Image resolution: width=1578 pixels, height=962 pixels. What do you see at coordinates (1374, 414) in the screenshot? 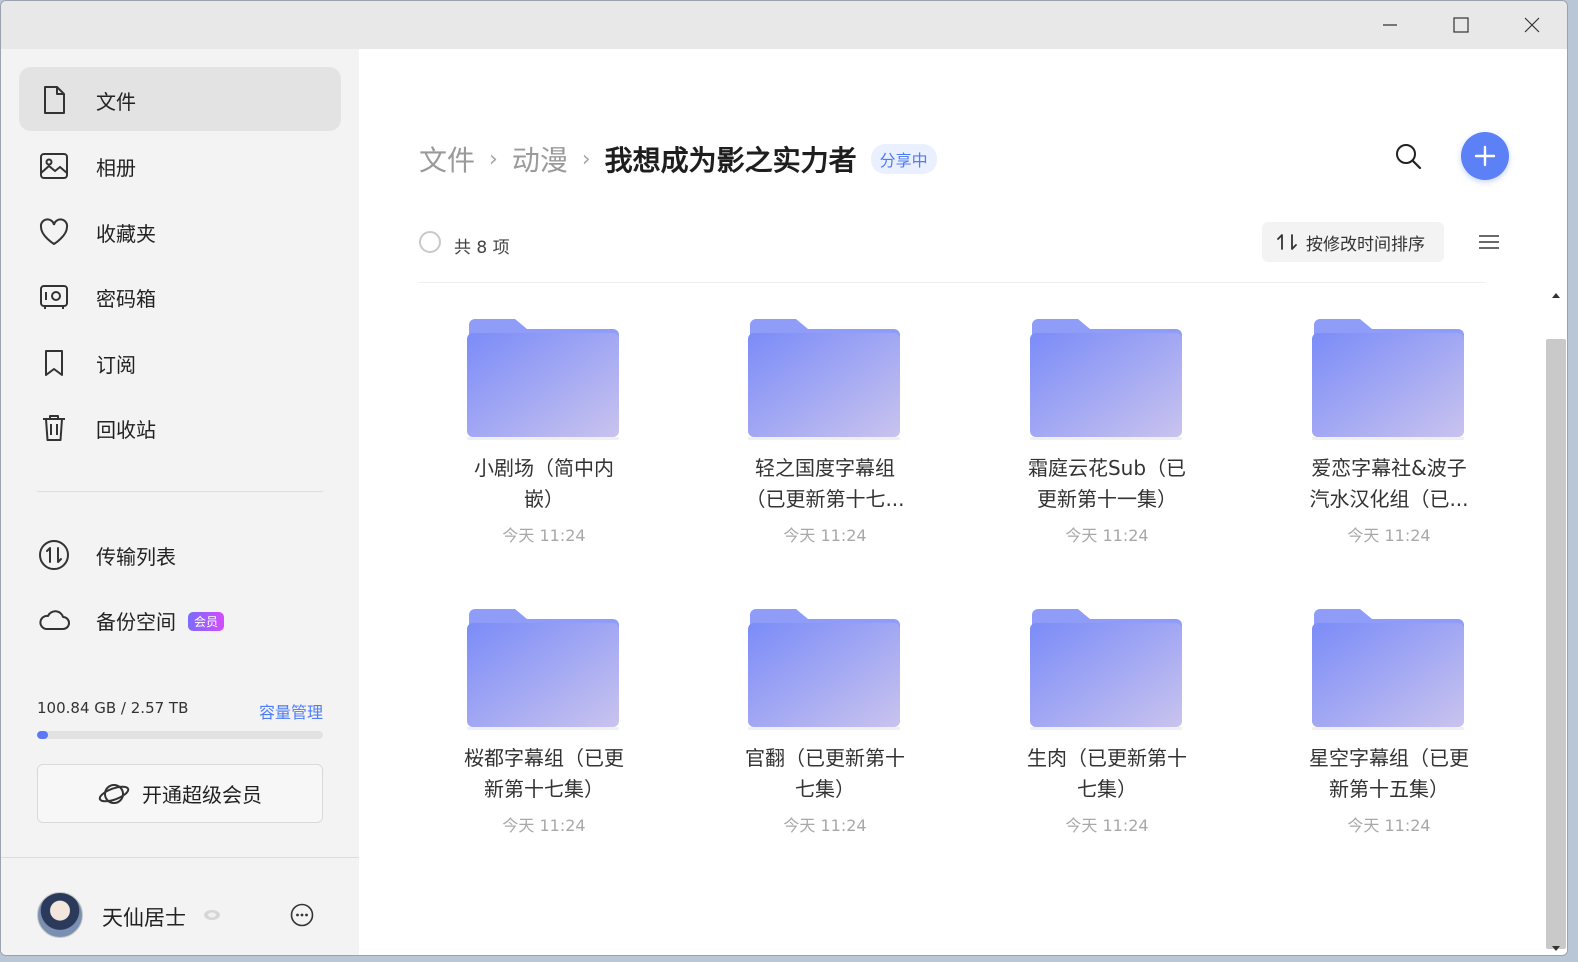
I see `folder-item: 爱恋字幕社&波子 汽水汉化组（已... 今天 11:24` at bounding box center [1374, 414].